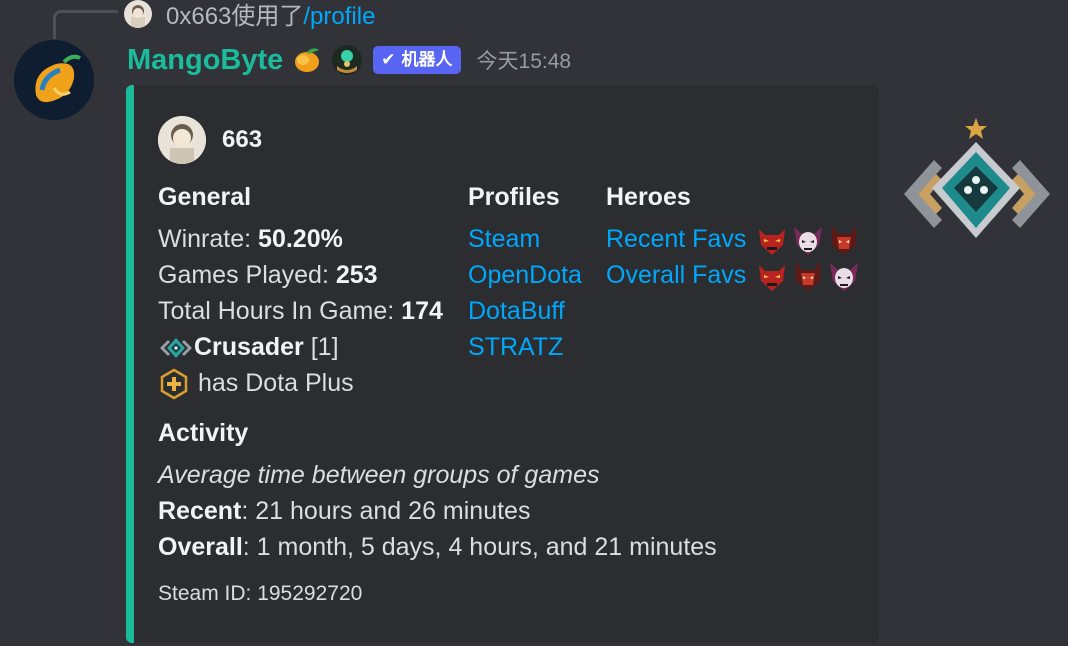 Image resolution: width=1068 pixels, height=646 pixels. What do you see at coordinates (243, 275) in the screenshot?
I see `games-played-label: Games Played:` at bounding box center [243, 275].